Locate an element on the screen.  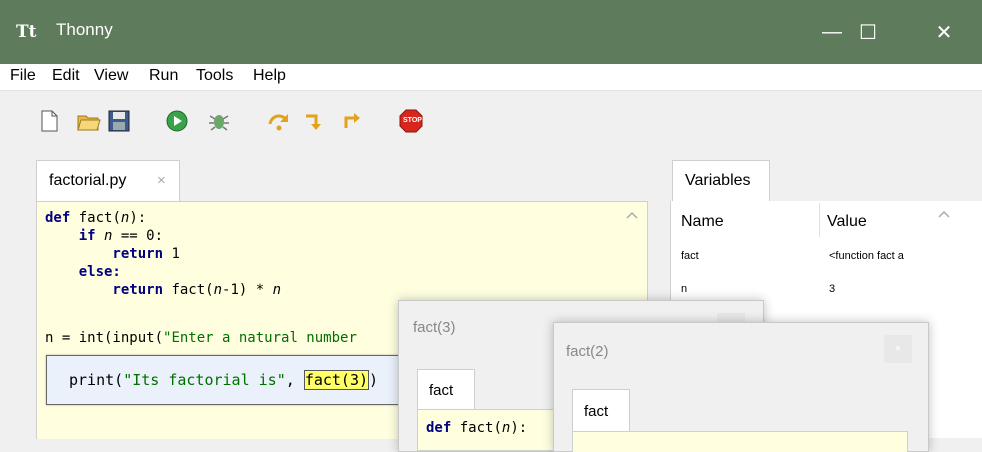
evaluation-expression: print("Its factorial is", fact(3)) is located at coordinates (224, 380).